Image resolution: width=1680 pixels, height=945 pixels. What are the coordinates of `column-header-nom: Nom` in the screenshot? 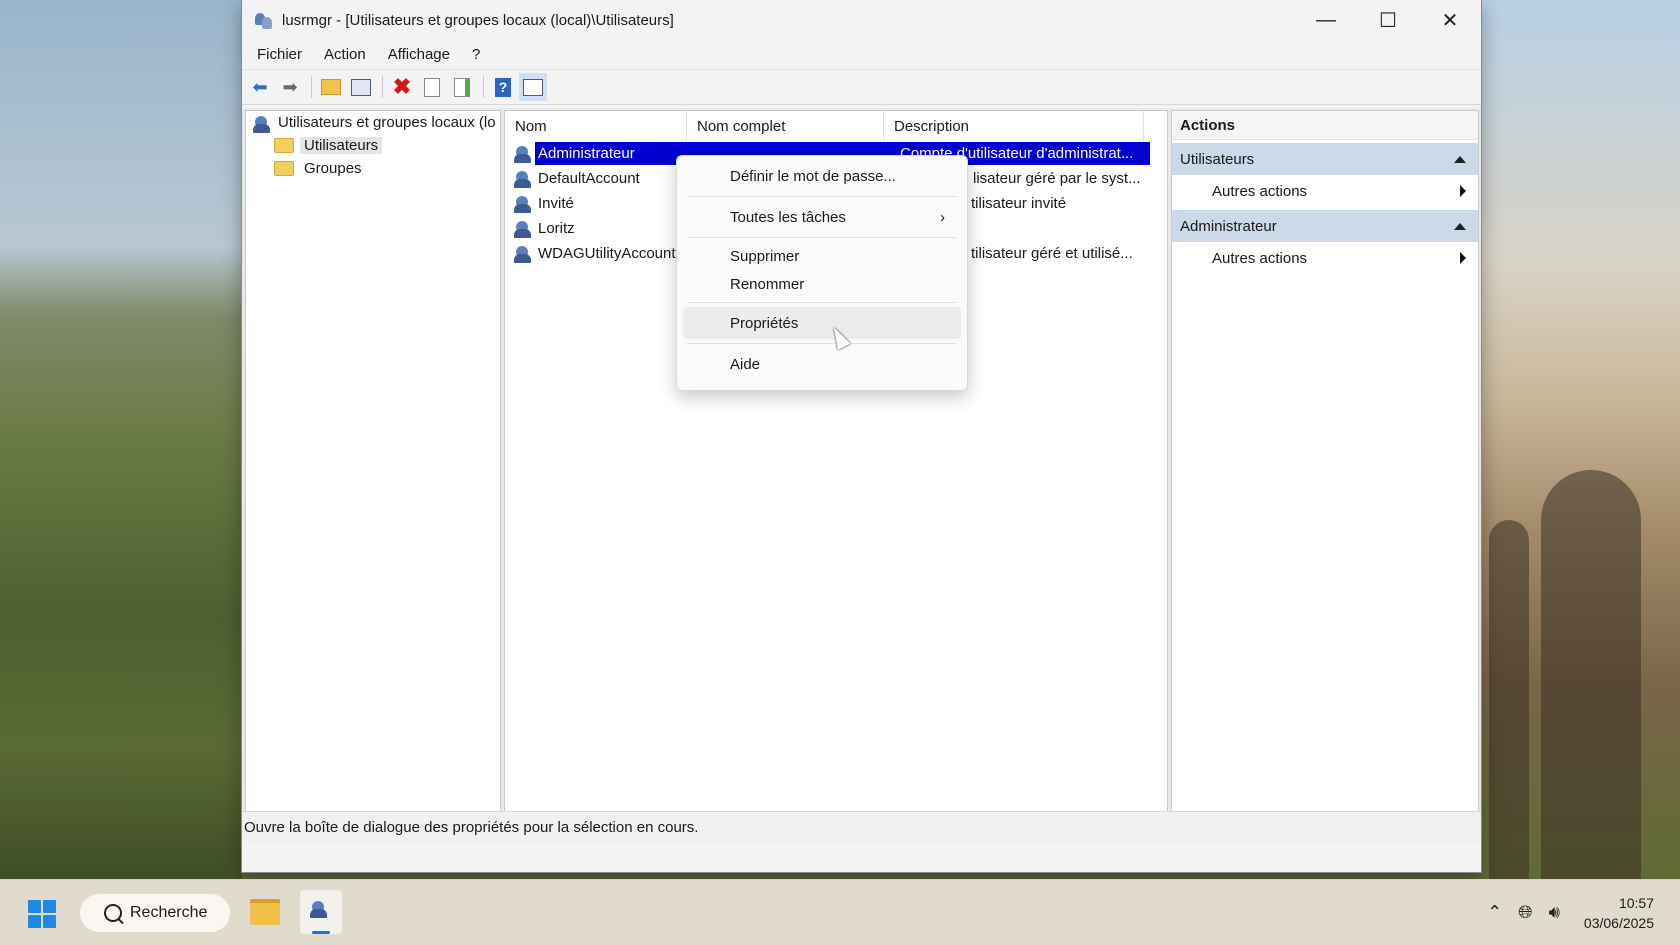 It's located at (596, 126).